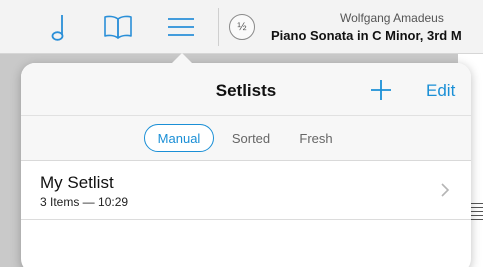 The height and width of the screenshot is (267, 483). What do you see at coordinates (218, 27) in the screenshot?
I see `toolbar-separator` at bounding box center [218, 27].